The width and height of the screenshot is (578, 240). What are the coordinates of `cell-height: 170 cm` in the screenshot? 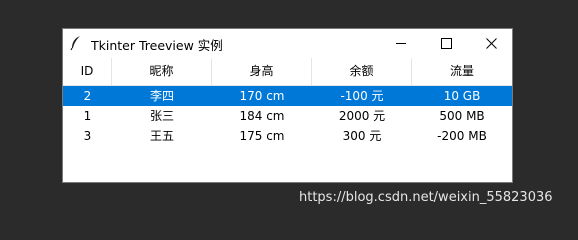 It's located at (262, 96).